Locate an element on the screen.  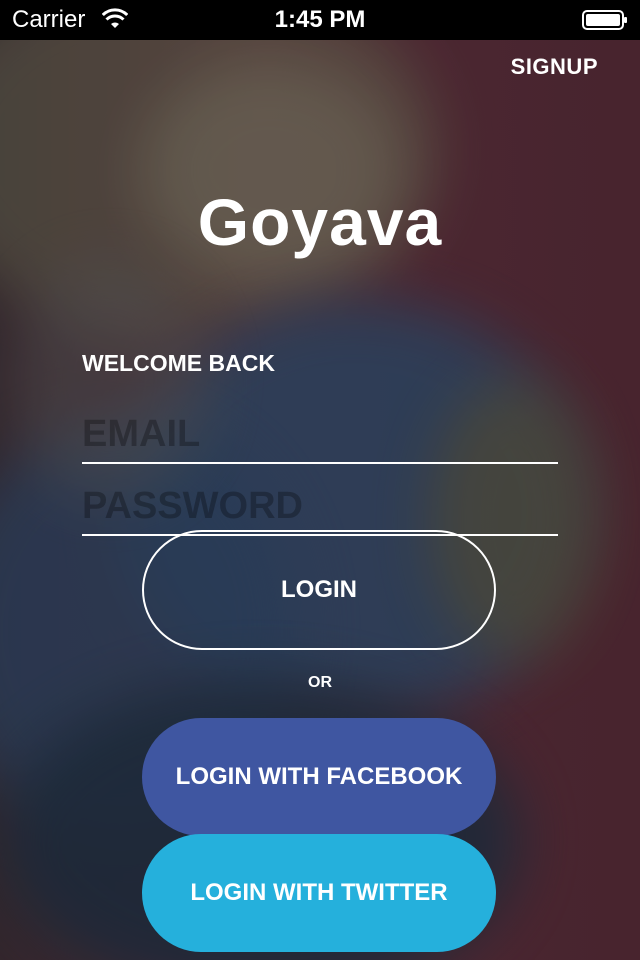
clock: 1:45 PM is located at coordinates (320, 19).